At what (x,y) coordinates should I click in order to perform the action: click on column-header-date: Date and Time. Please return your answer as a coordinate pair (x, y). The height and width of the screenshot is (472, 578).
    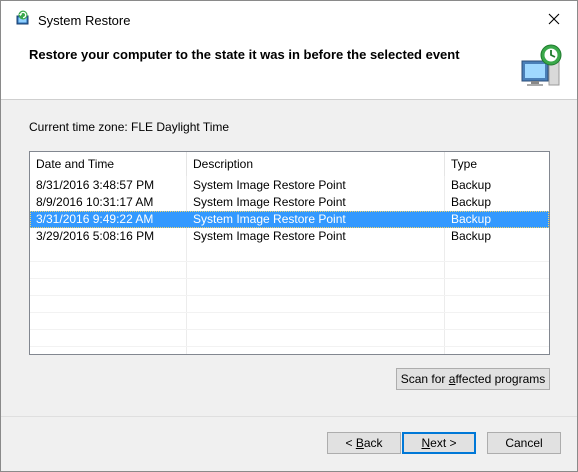
    Looking at the image, I should click on (108, 164).